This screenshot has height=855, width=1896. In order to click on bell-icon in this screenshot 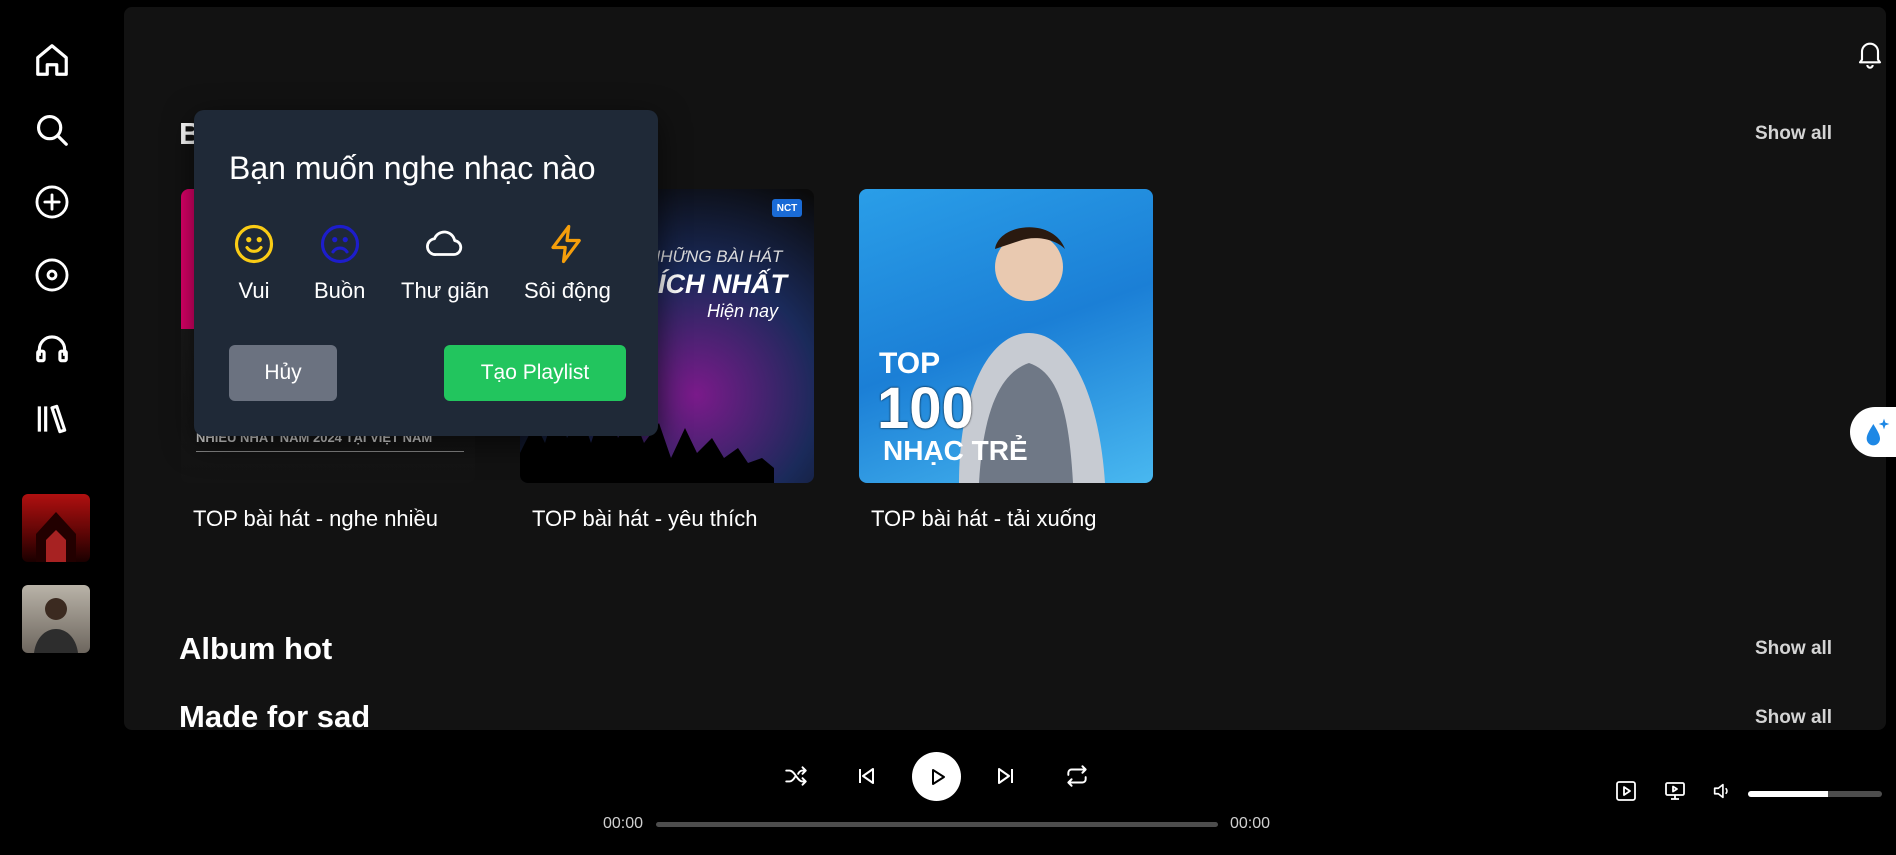, I will do `click(1869, 53)`.